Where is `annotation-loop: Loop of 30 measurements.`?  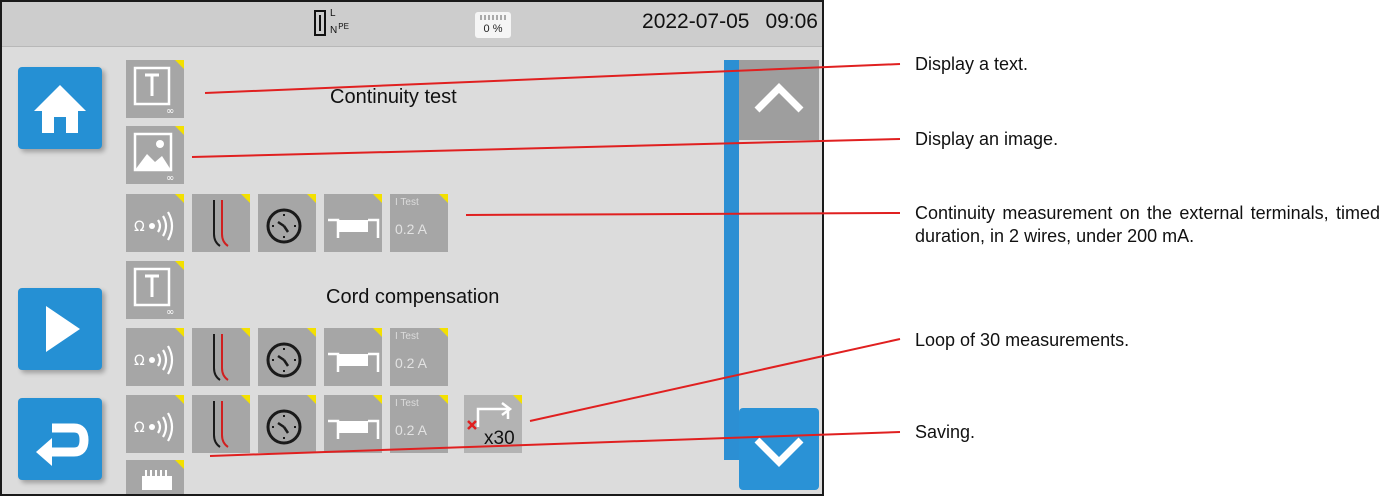 annotation-loop: Loop of 30 measurements. is located at coordinates (1022, 340).